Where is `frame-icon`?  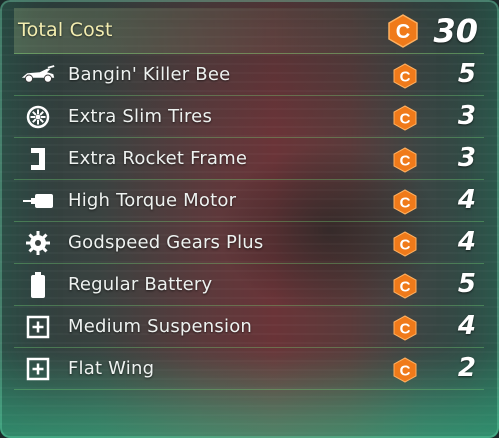 frame-icon is located at coordinates (38, 159).